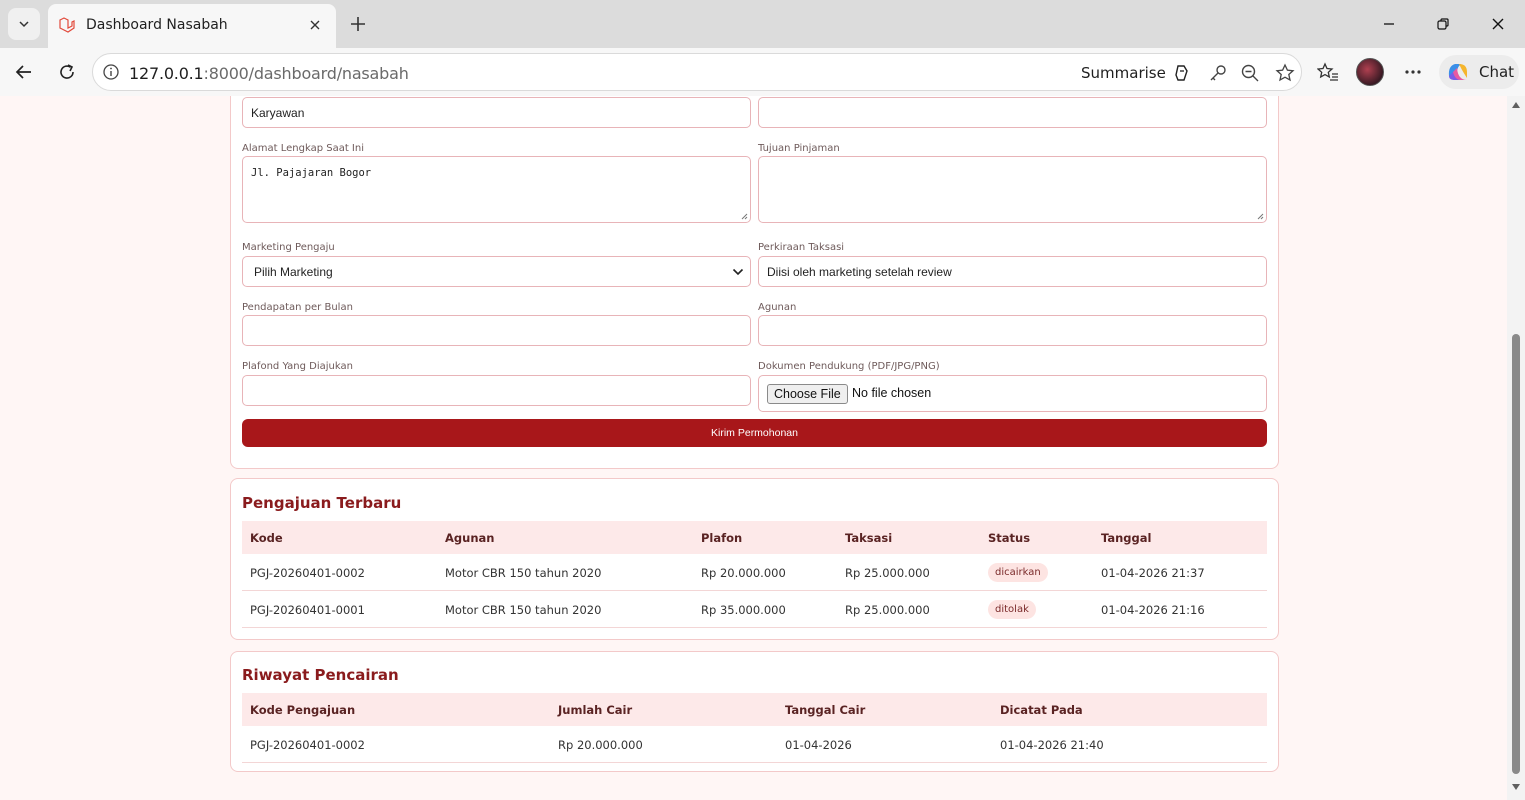 The height and width of the screenshot is (800, 1525). I want to click on cell-kode: PGJ-20260401-0002, so click(307, 573).